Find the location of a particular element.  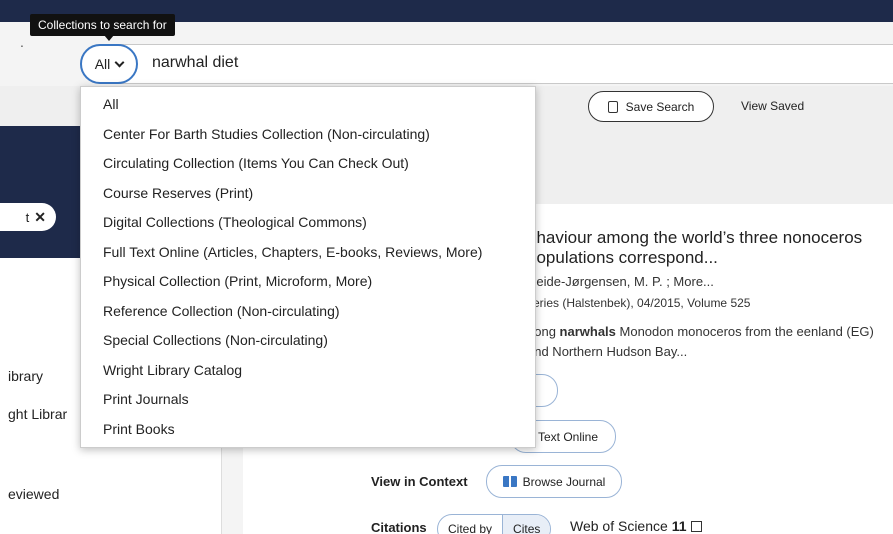

chevron-down-icon is located at coordinates (119, 62).